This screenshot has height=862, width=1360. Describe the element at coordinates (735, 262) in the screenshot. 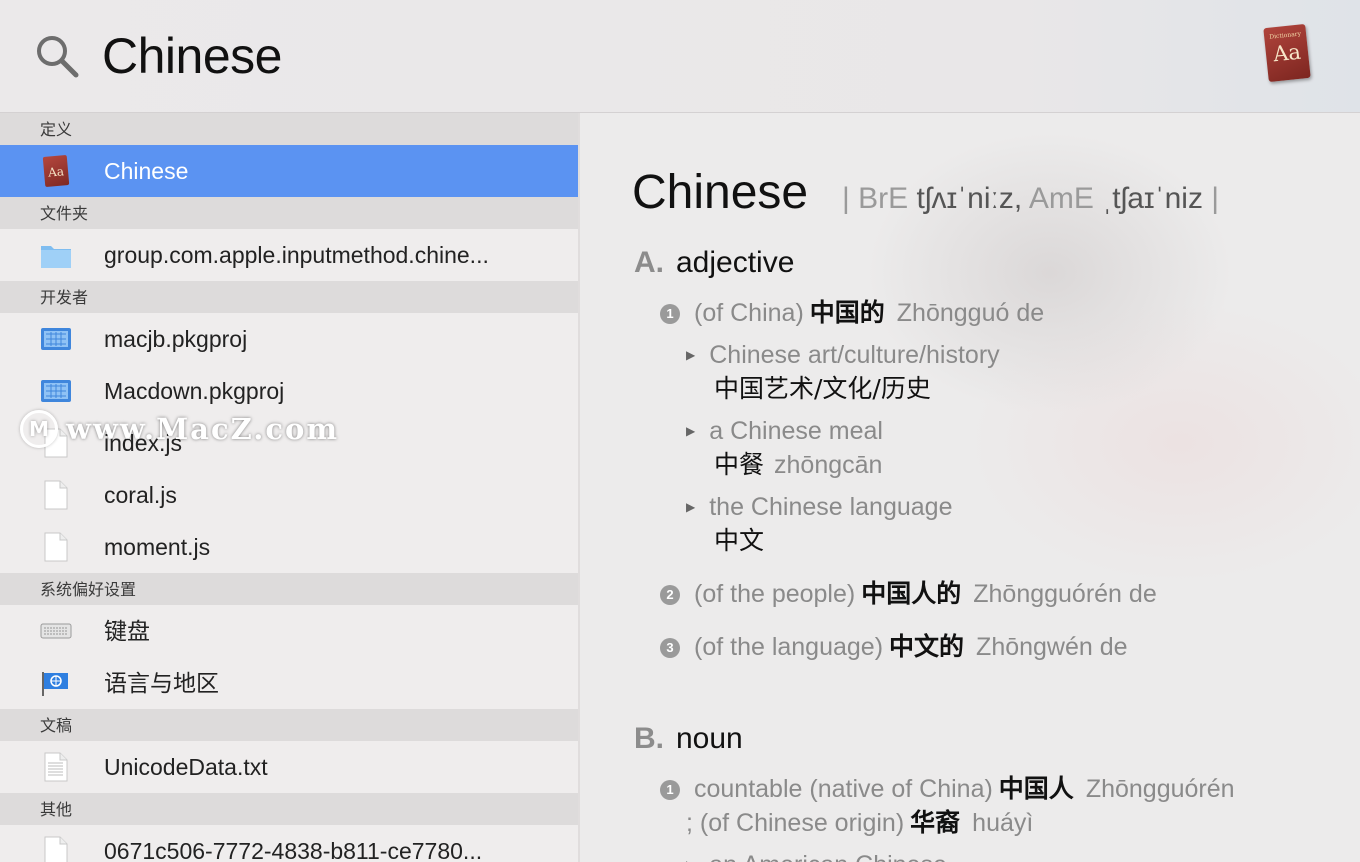

I see `pos-label: adjective` at that location.